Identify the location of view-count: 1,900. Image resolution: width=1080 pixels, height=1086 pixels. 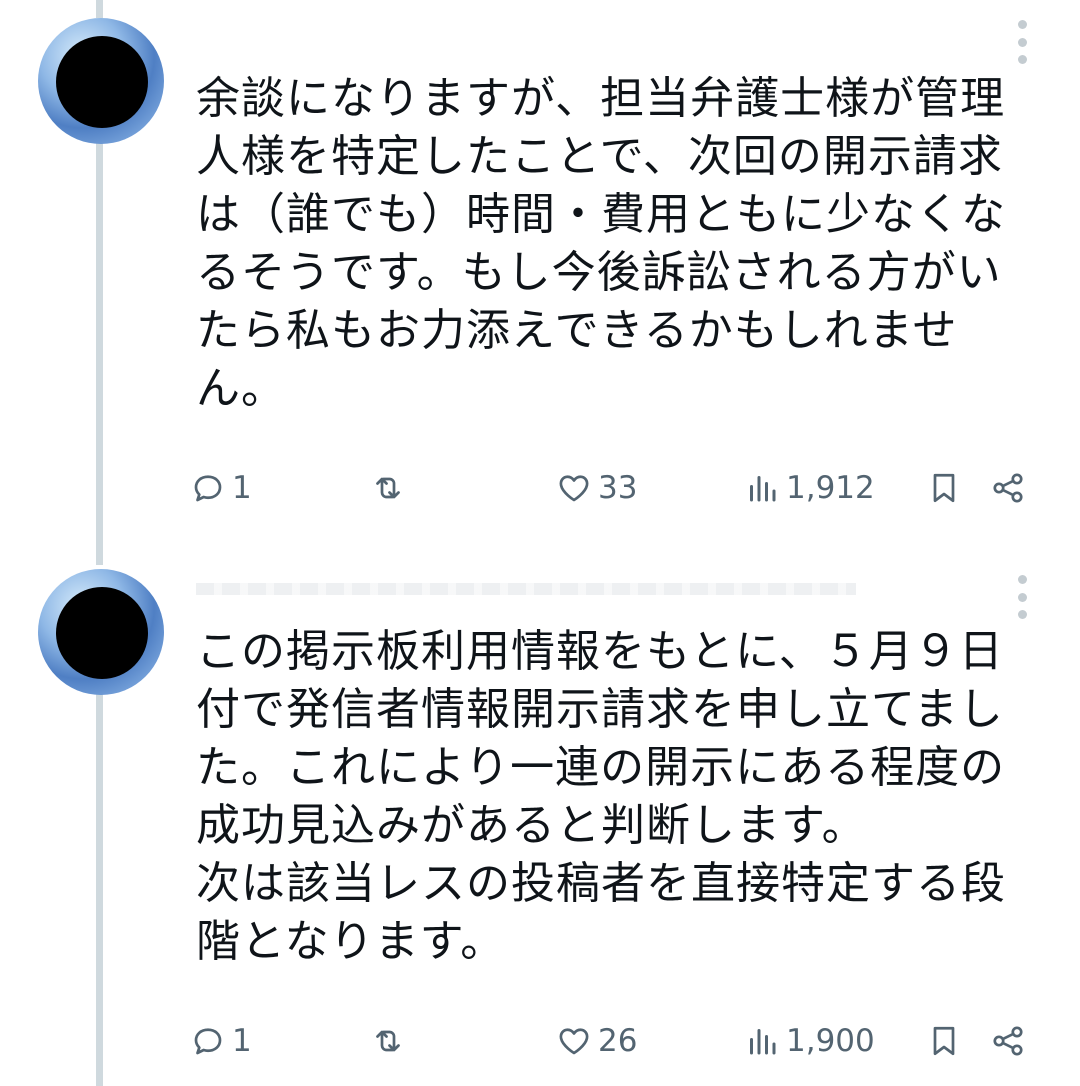
(830, 1041).